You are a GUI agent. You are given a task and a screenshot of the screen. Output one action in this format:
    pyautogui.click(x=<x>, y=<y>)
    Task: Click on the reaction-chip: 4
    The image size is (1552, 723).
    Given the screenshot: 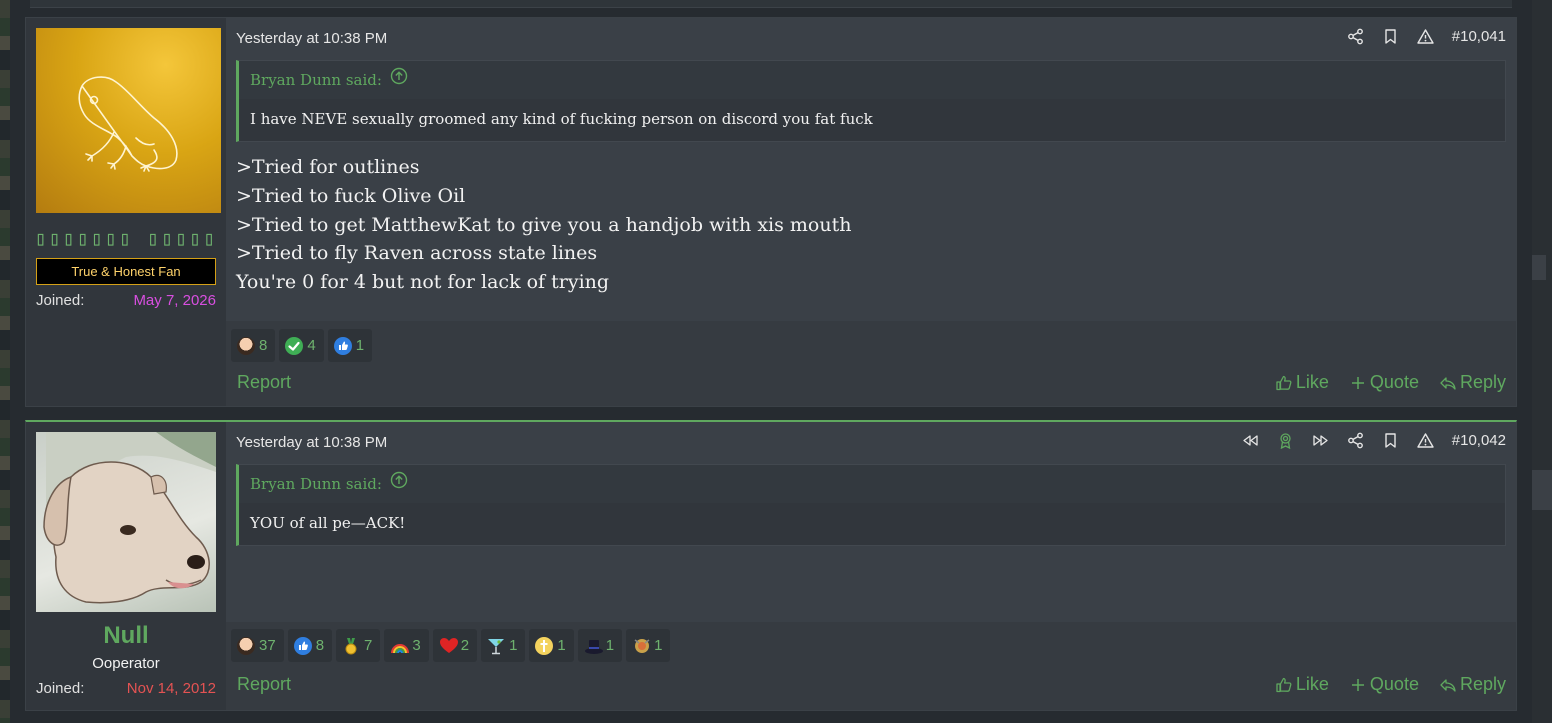 What is the action you would take?
    pyautogui.click(x=301, y=345)
    